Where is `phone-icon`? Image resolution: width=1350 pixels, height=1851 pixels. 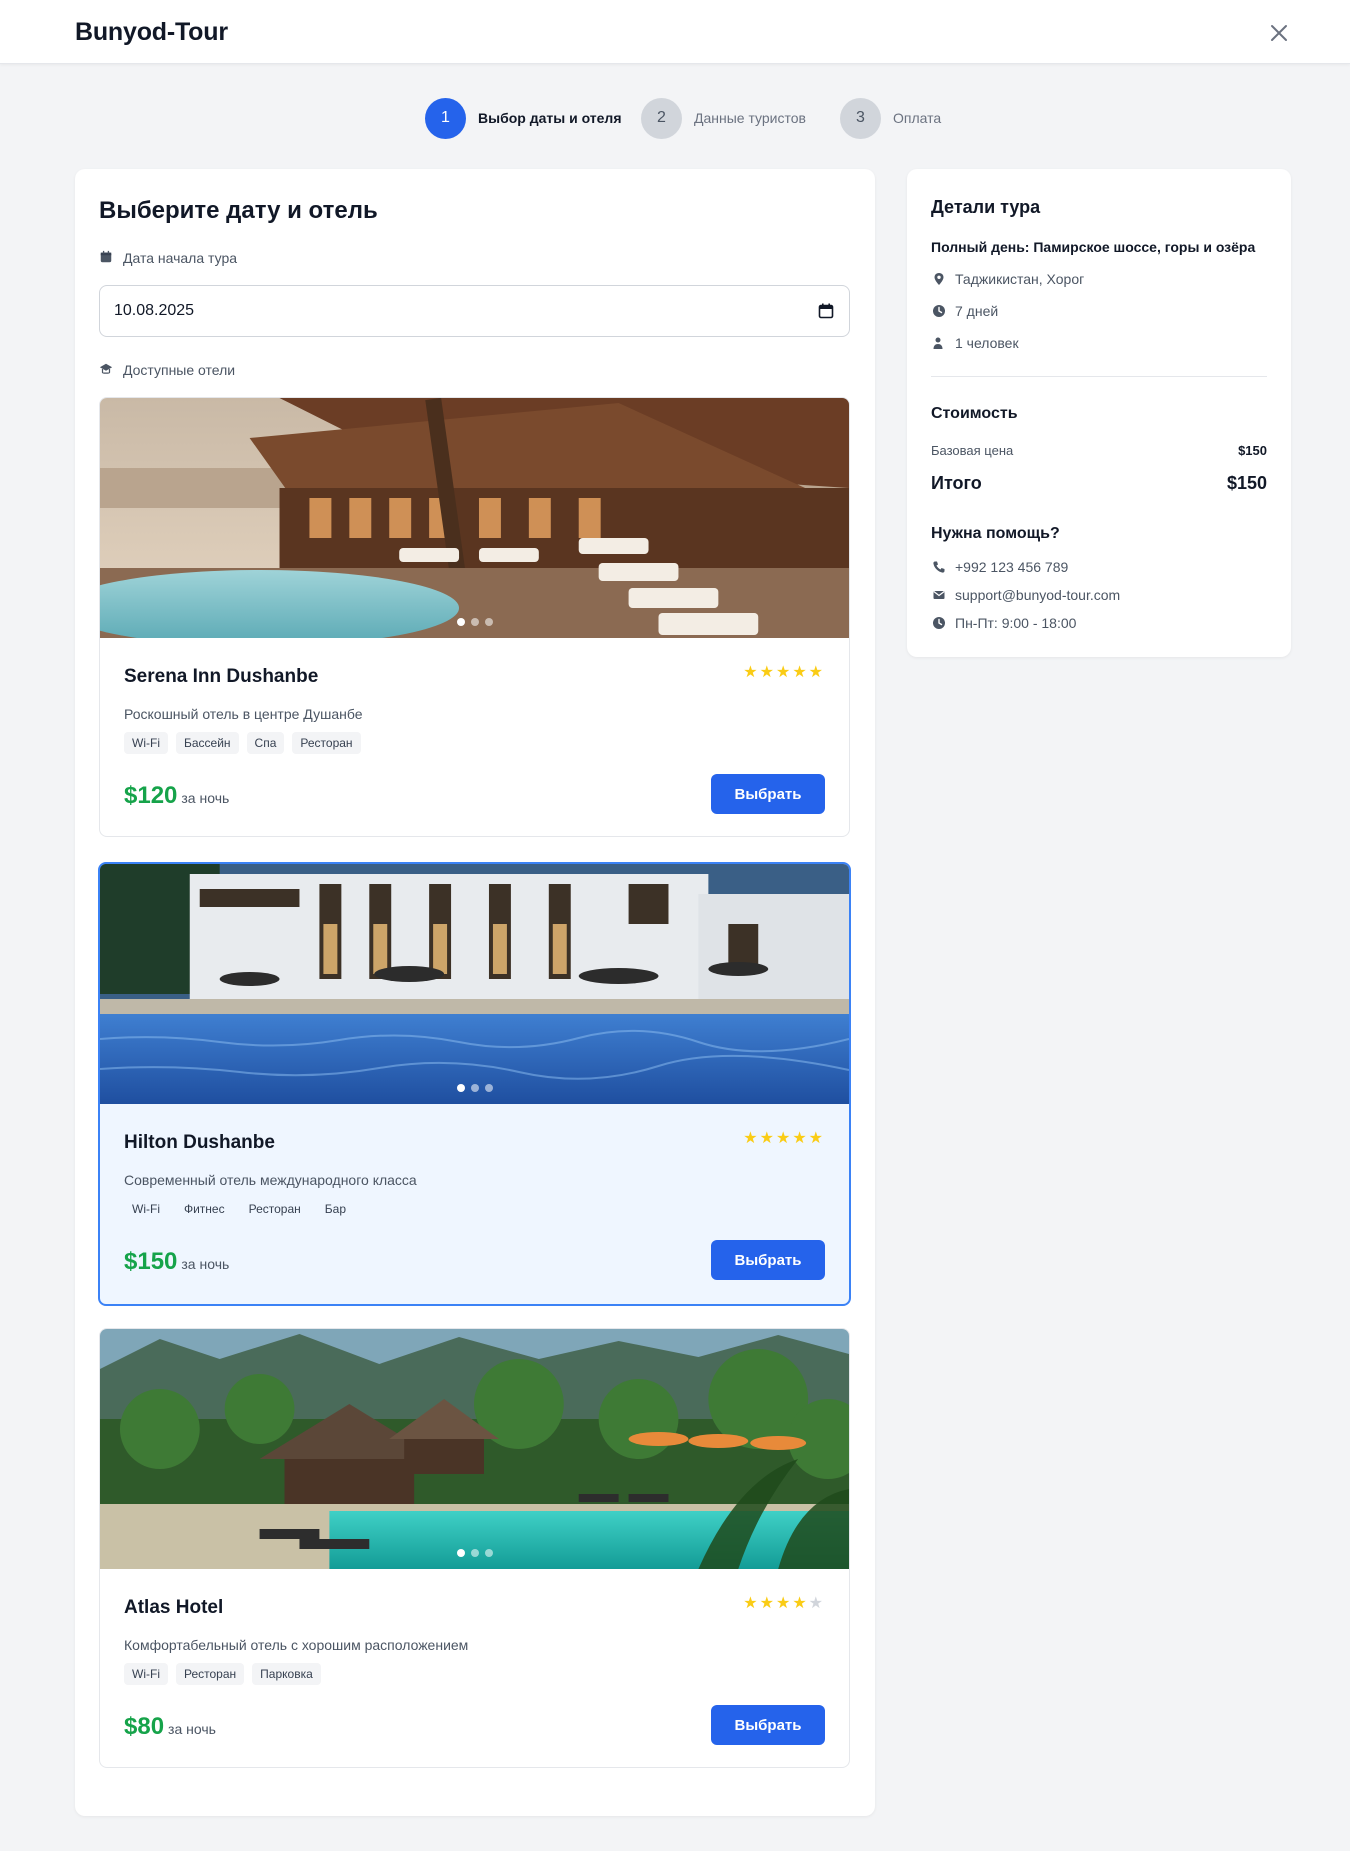
phone-icon is located at coordinates (939, 567).